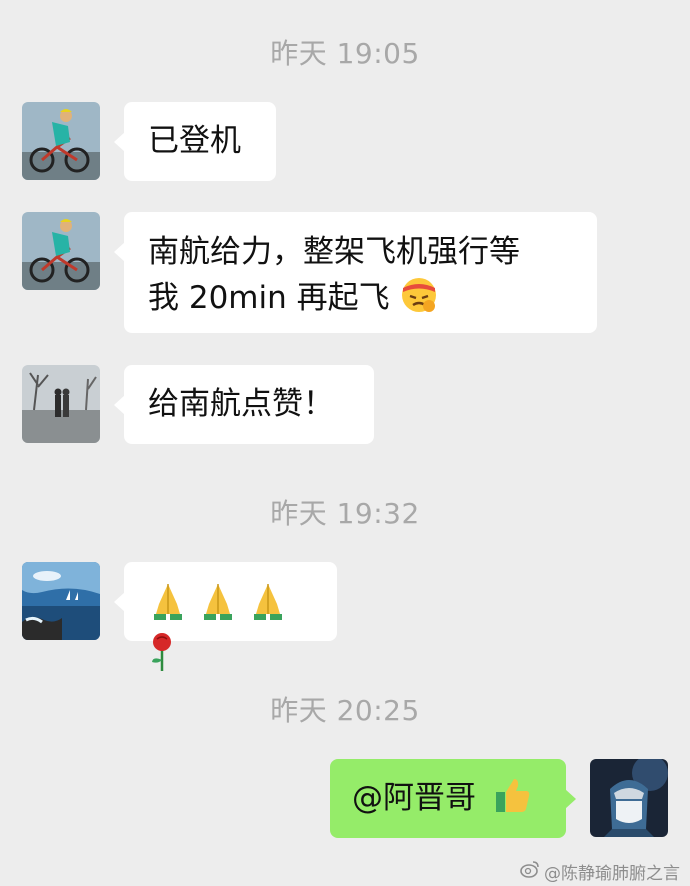 This screenshot has height=886, width=690. I want to click on weibo-icon, so click(530, 871).